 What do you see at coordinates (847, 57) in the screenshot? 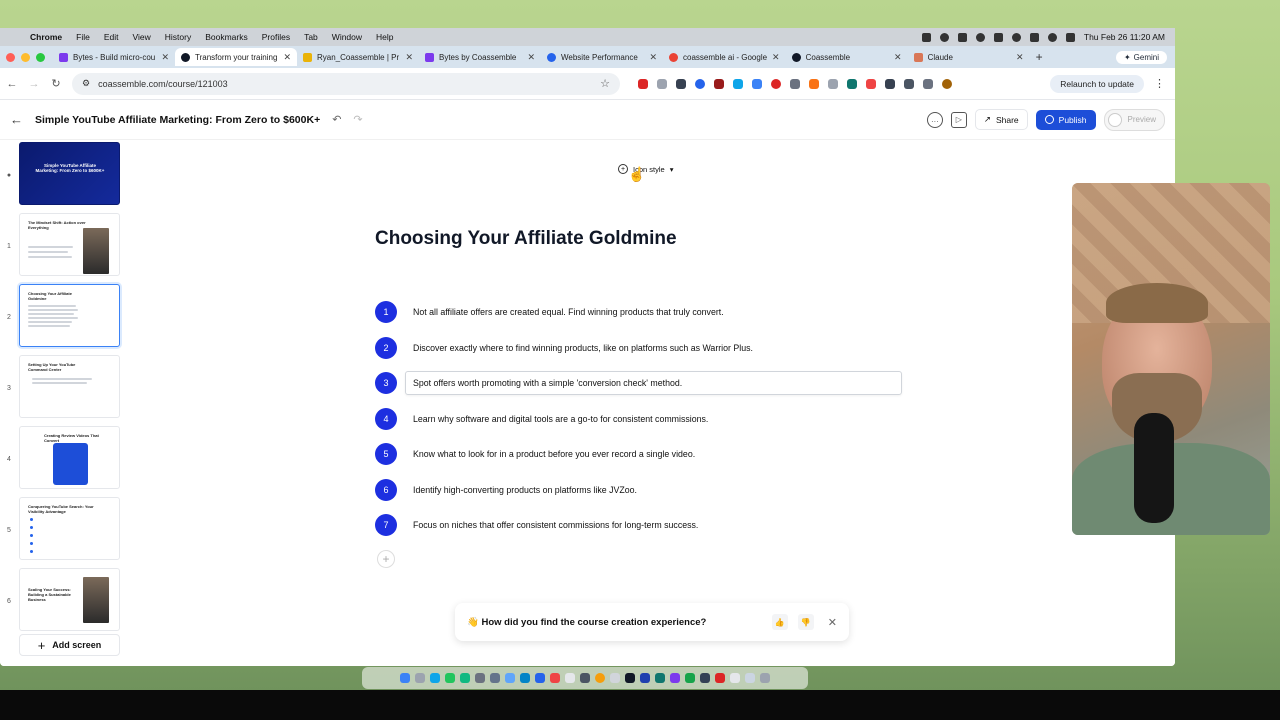
I see `browser-tab: Coassemble ✕` at bounding box center [847, 57].